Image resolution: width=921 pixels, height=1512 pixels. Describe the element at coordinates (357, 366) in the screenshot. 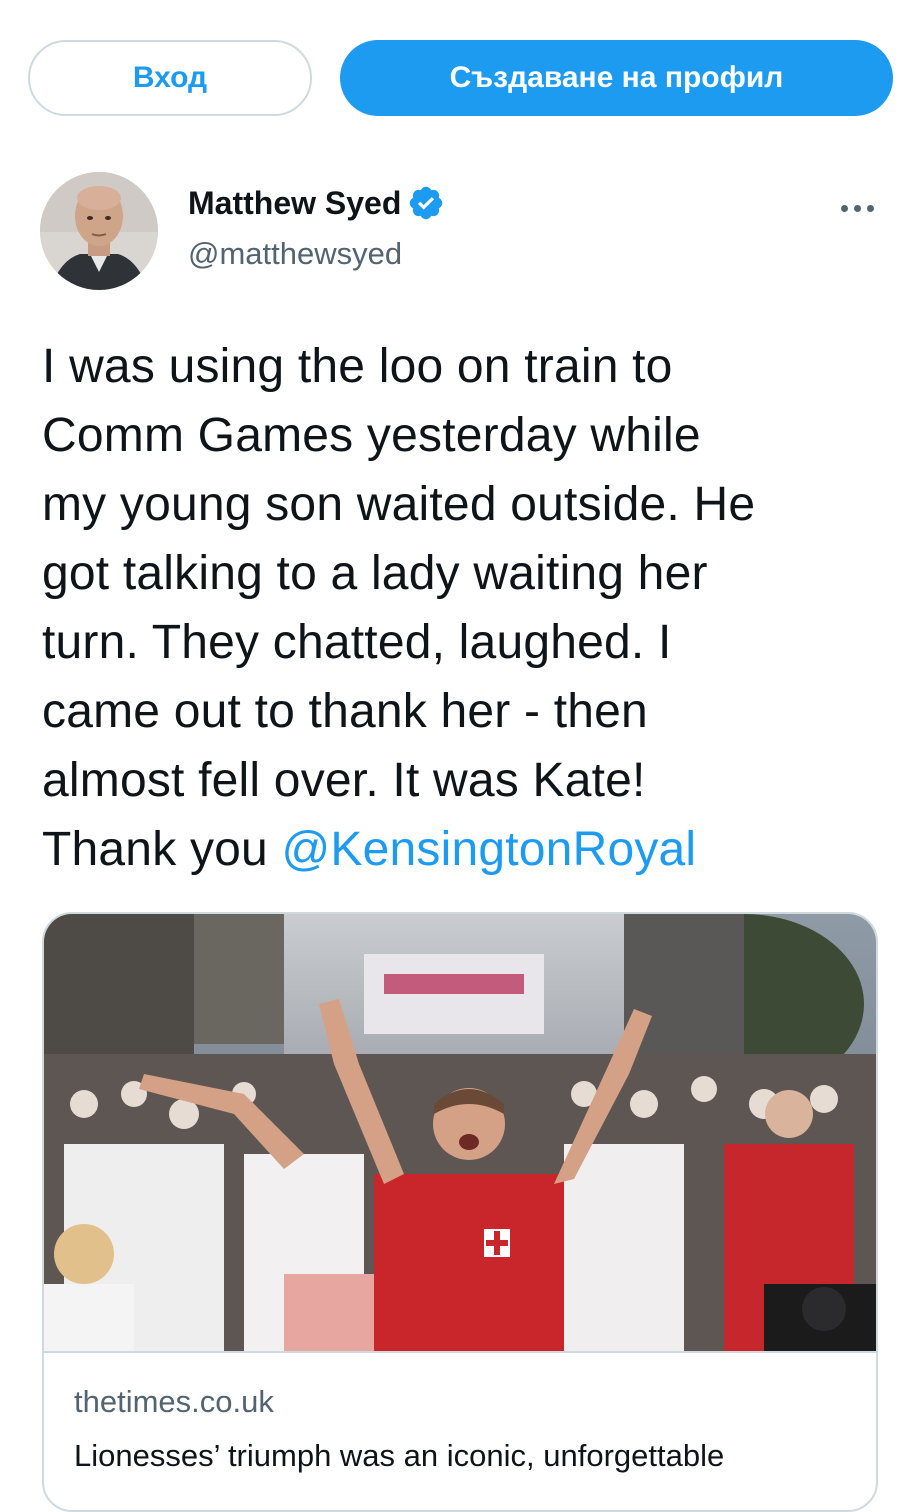

I see `tweet-text-line: I was using the loo on train to` at that location.